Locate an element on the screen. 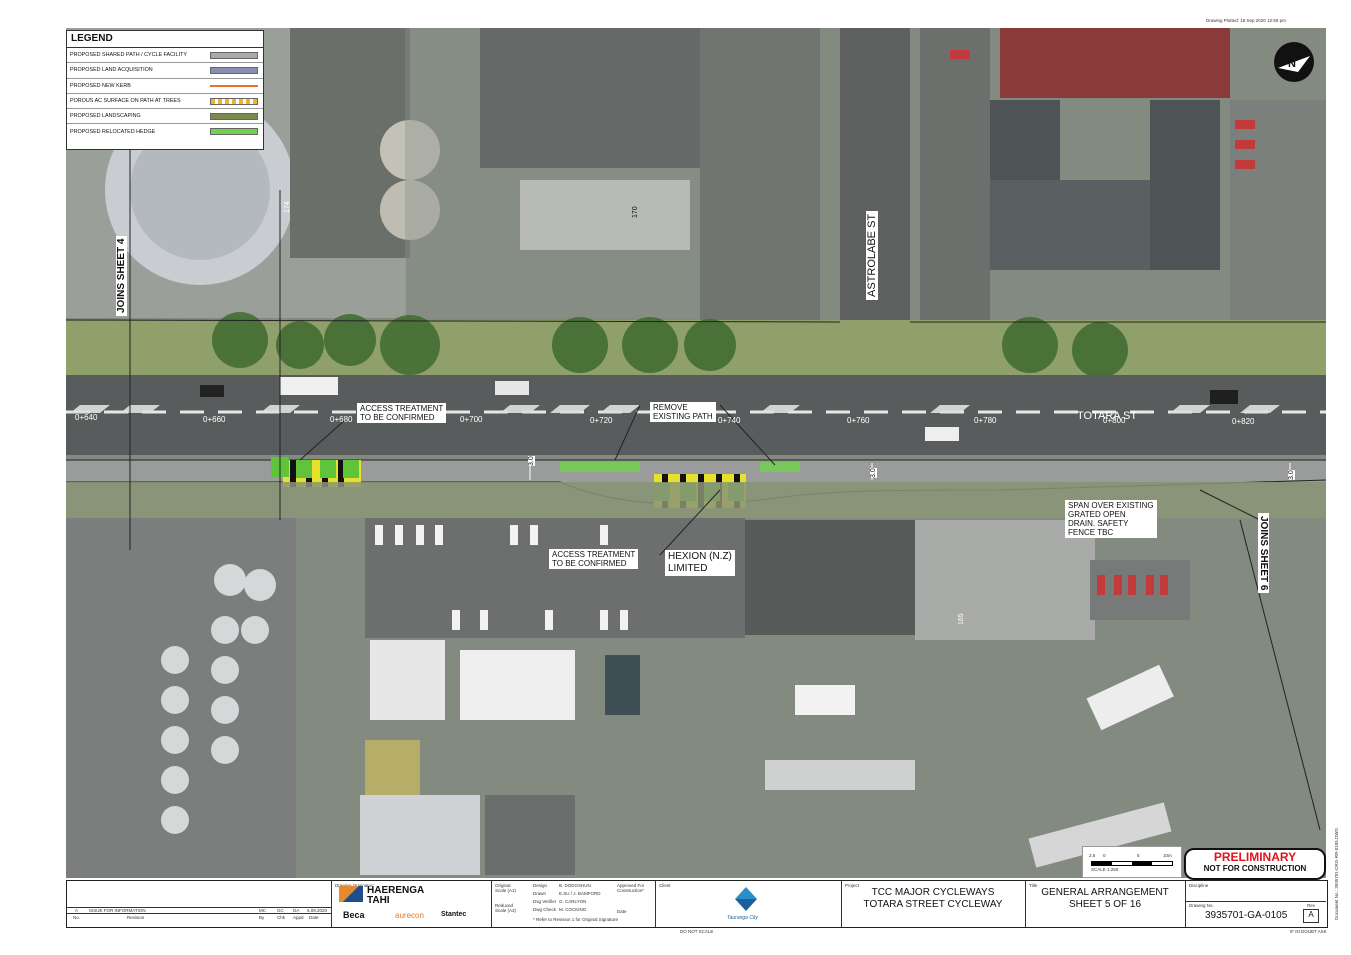 The width and height of the screenshot is (1351, 955). chainage-label: 0+660 is located at coordinates (214, 419).